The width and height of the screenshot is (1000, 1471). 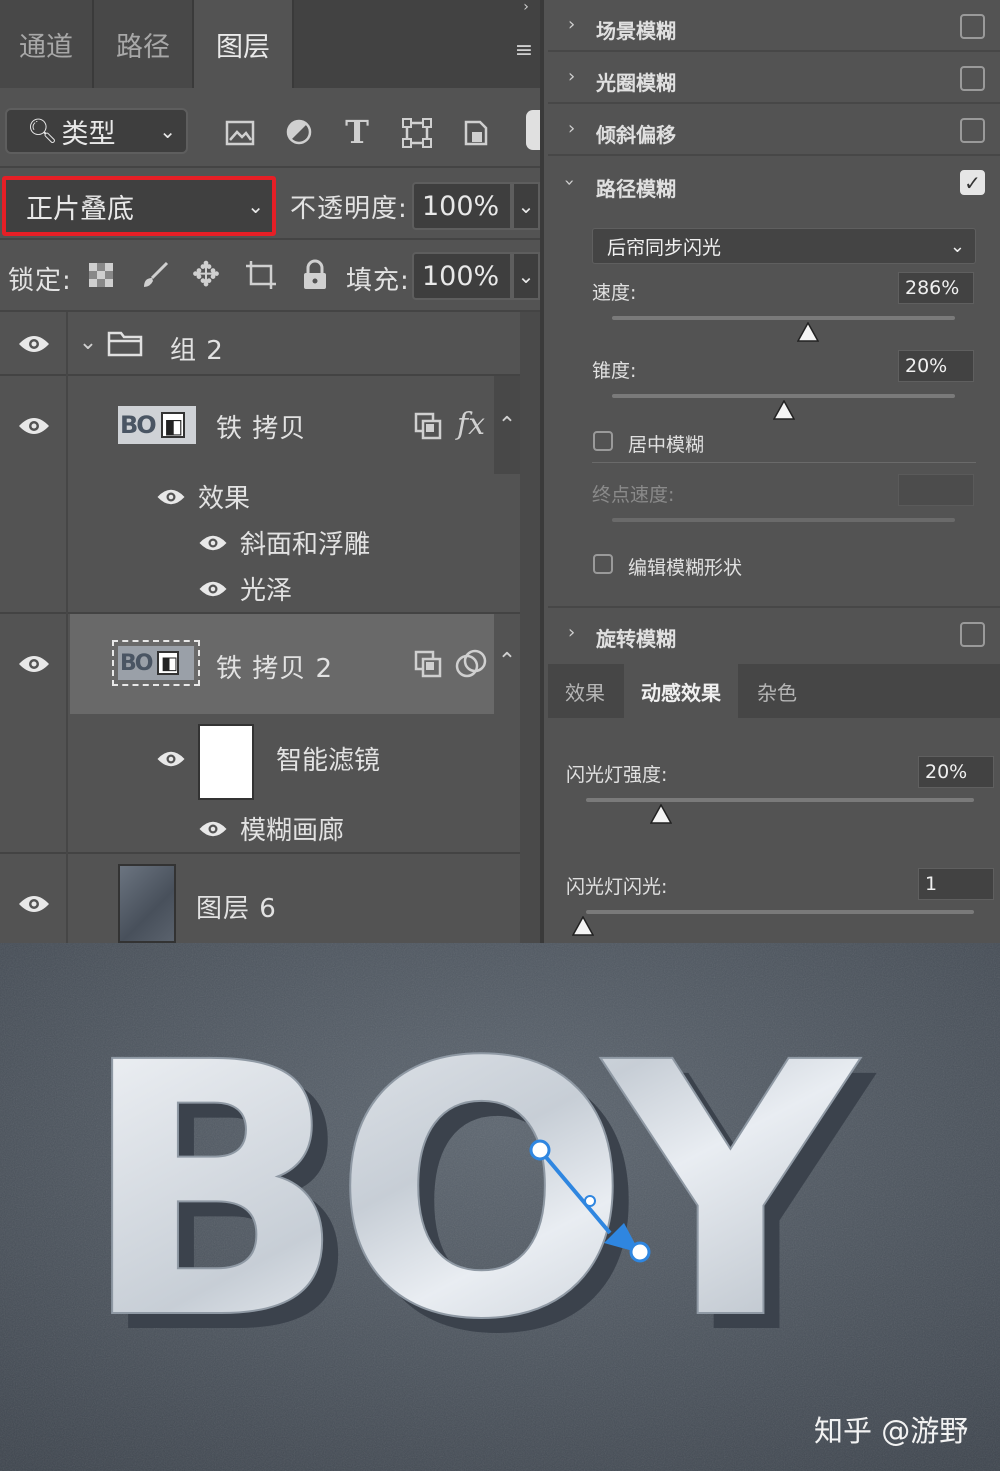 I want to click on speed-slider-track, so click(x=783, y=318).